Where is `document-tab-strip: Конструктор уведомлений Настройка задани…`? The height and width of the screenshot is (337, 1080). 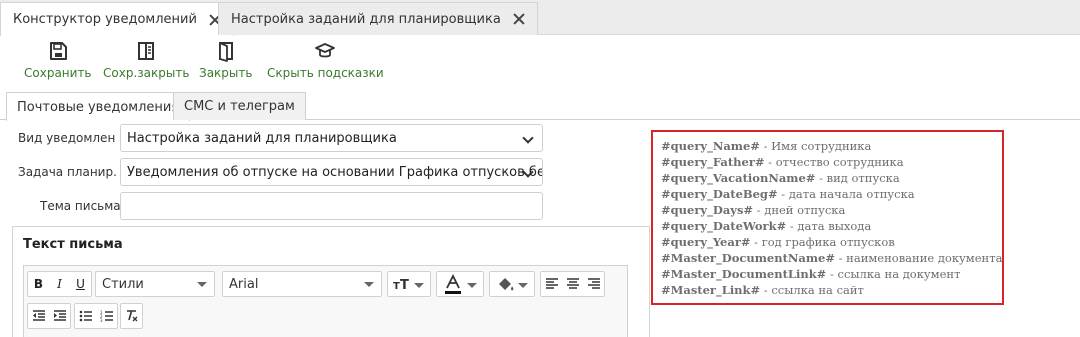 document-tab-strip: Конструктор уведомлений Настройка задани… is located at coordinates (540, 18).